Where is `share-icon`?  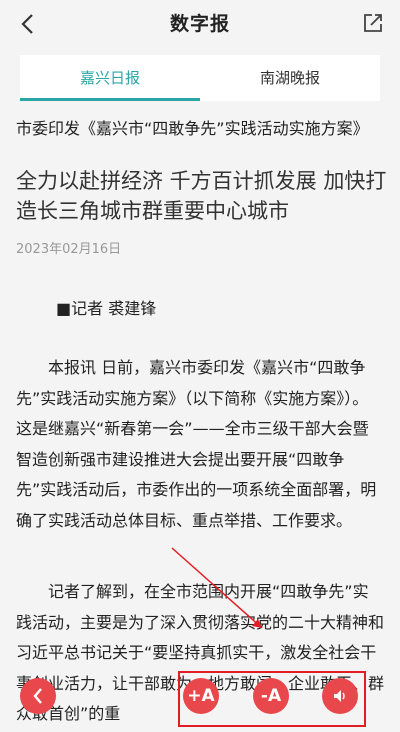 share-icon is located at coordinates (373, 23).